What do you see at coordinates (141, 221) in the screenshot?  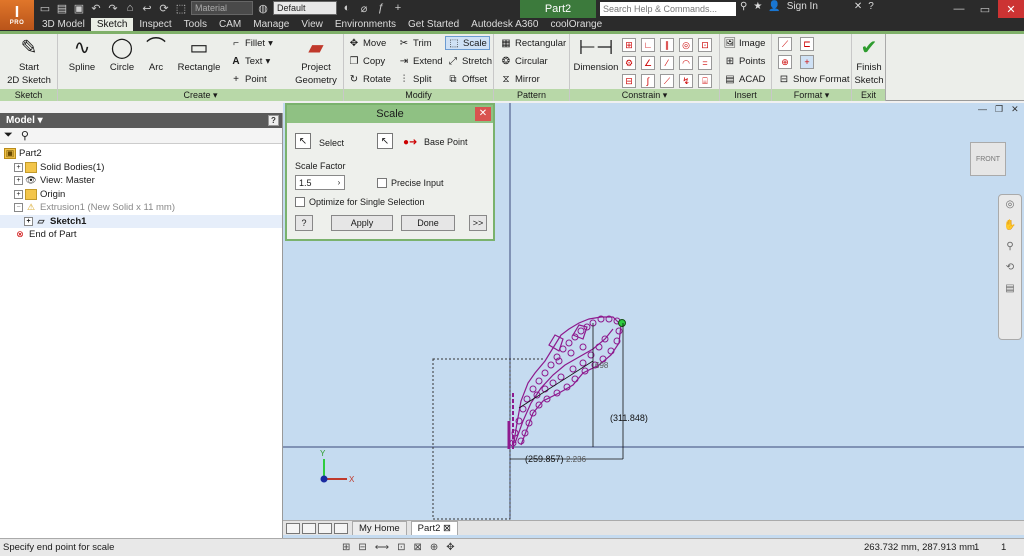 I see `tree-item: + ▱ Sketch1` at bounding box center [141, 221].